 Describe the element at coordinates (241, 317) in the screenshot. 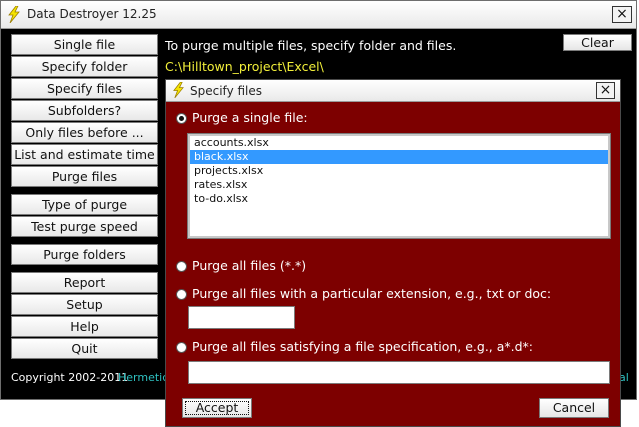

I see `extension-input` at that location.